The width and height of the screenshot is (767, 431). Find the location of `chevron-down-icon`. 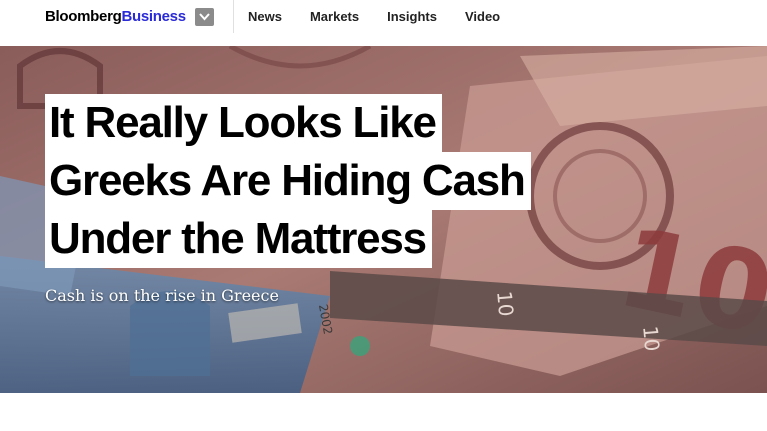

chevron-down-icon is located at coordinates (204, 17).